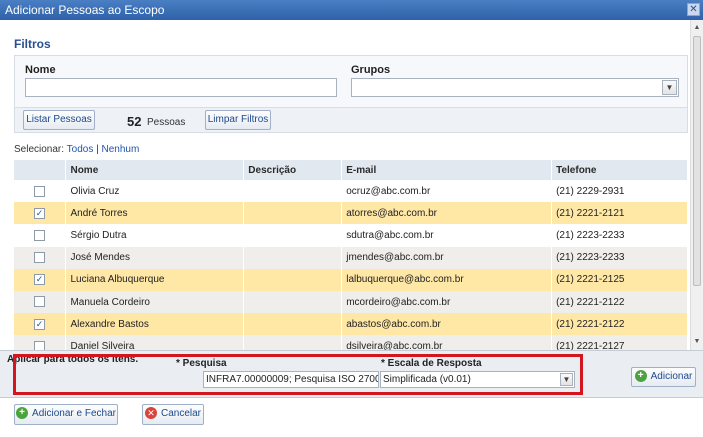 The width and height of the screenshot is (703, 437). What do you see at coordinates (431, 363) in the screenshot?
I see `scale-label: * Escala de Resposta` at bounding box center [431, 363].